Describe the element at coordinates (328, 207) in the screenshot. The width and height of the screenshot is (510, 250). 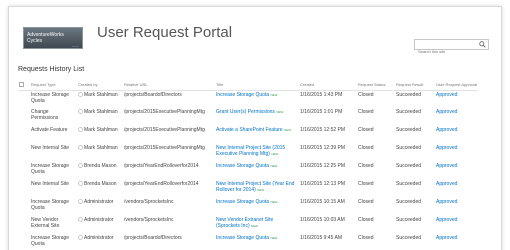
I see `created-cell: 1/16/2015 10:15 AM` at that location.